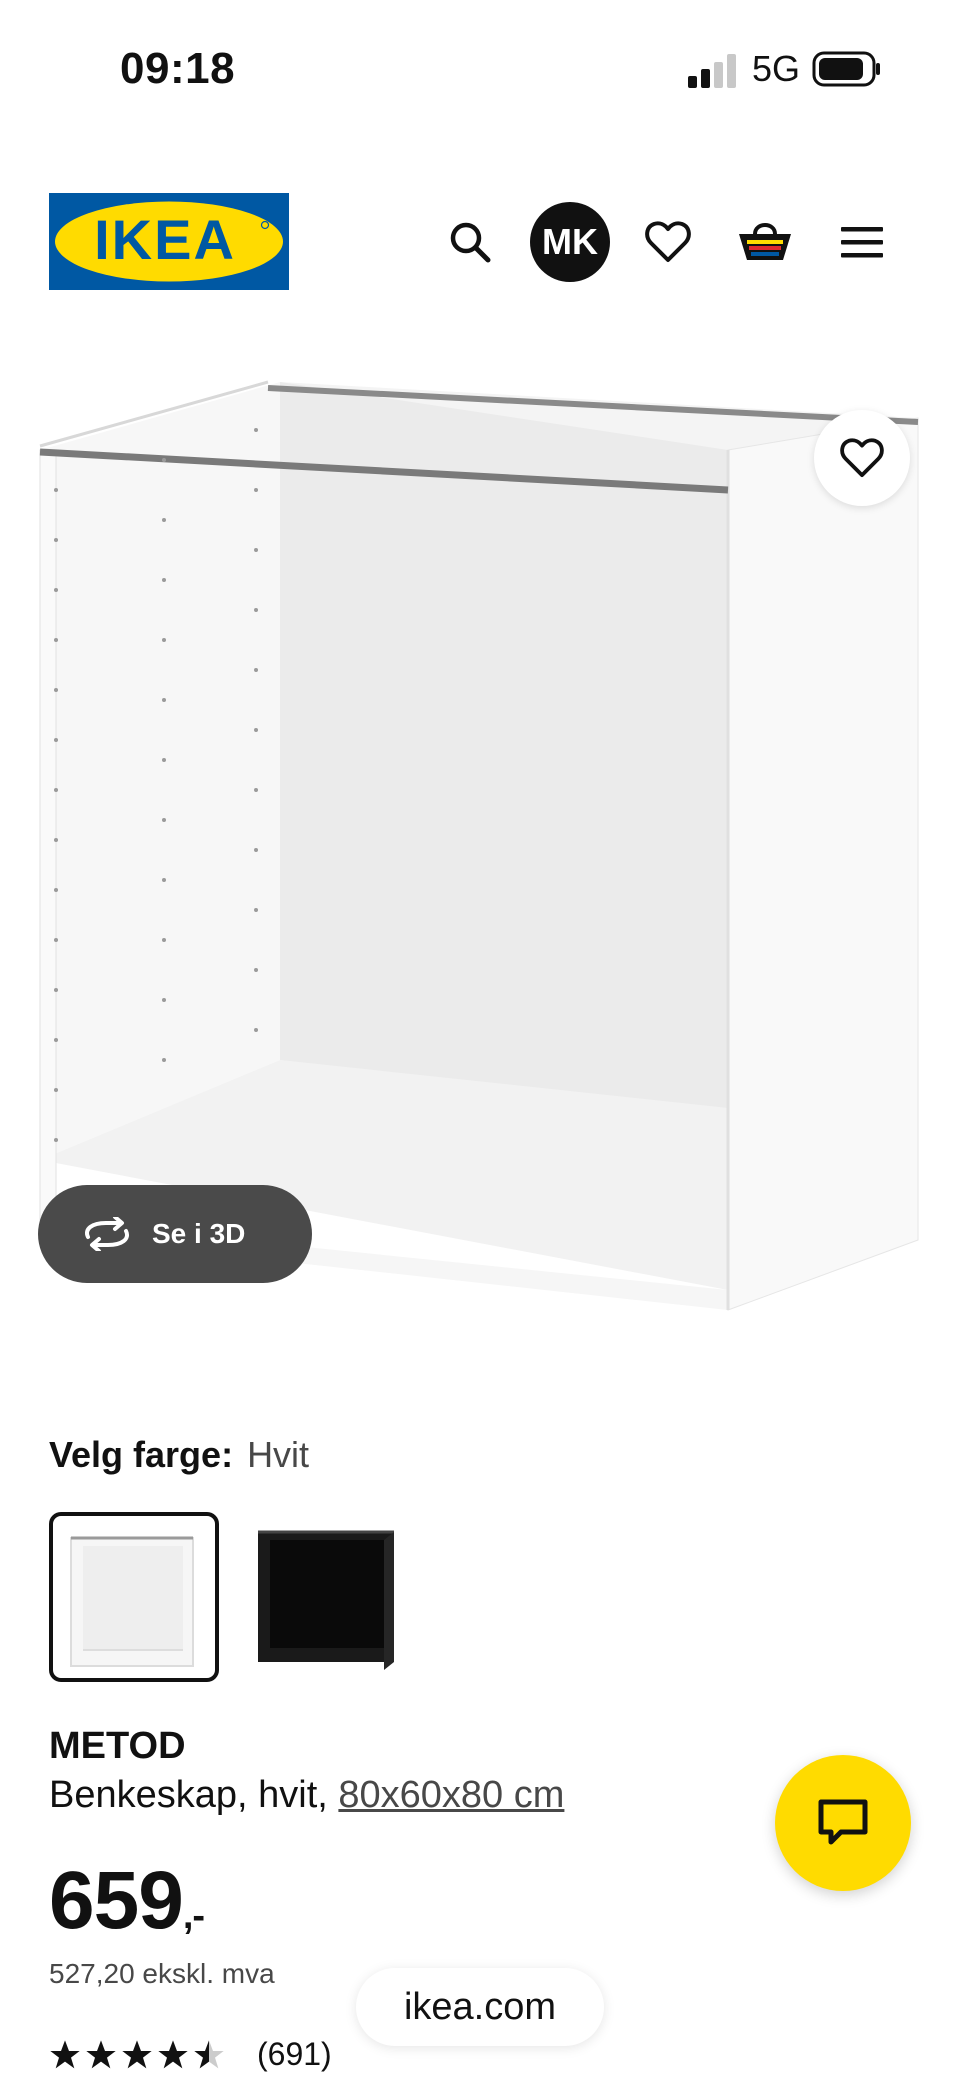 The height and width of the screenshot is (2081, 960). I want to click on wishlist-button, so click(668, 242).